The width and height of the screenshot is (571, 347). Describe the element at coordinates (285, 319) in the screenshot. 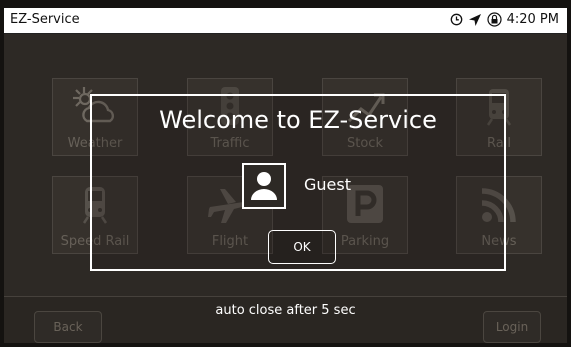

I see `bottom-bar: Back auto close after 5 sec Login` at that location.